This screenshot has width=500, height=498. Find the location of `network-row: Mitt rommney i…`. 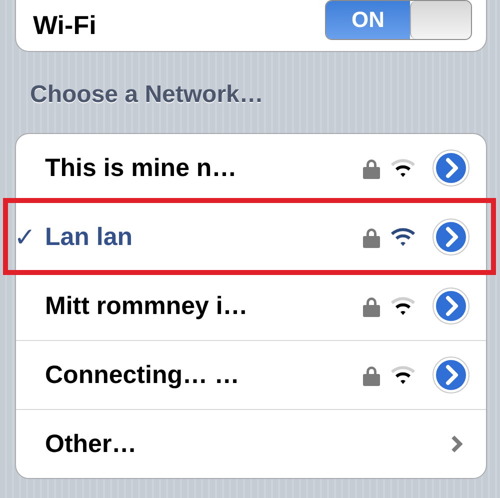

network-row: Mitt rommney i… is located at coordinates (251, 305).